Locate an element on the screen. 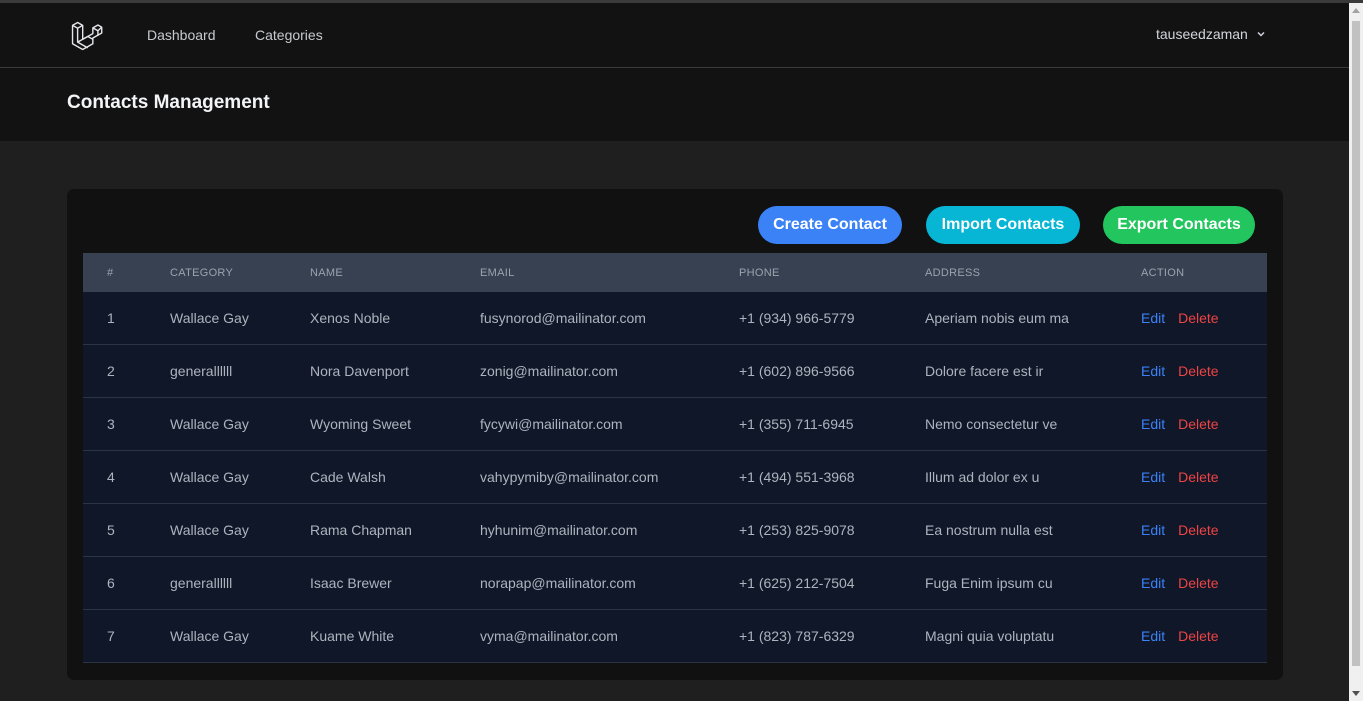 The height and width of the screenshot is (701, 1363). row-address: Nemo consectetur ve is located at coordinates (991, 424).